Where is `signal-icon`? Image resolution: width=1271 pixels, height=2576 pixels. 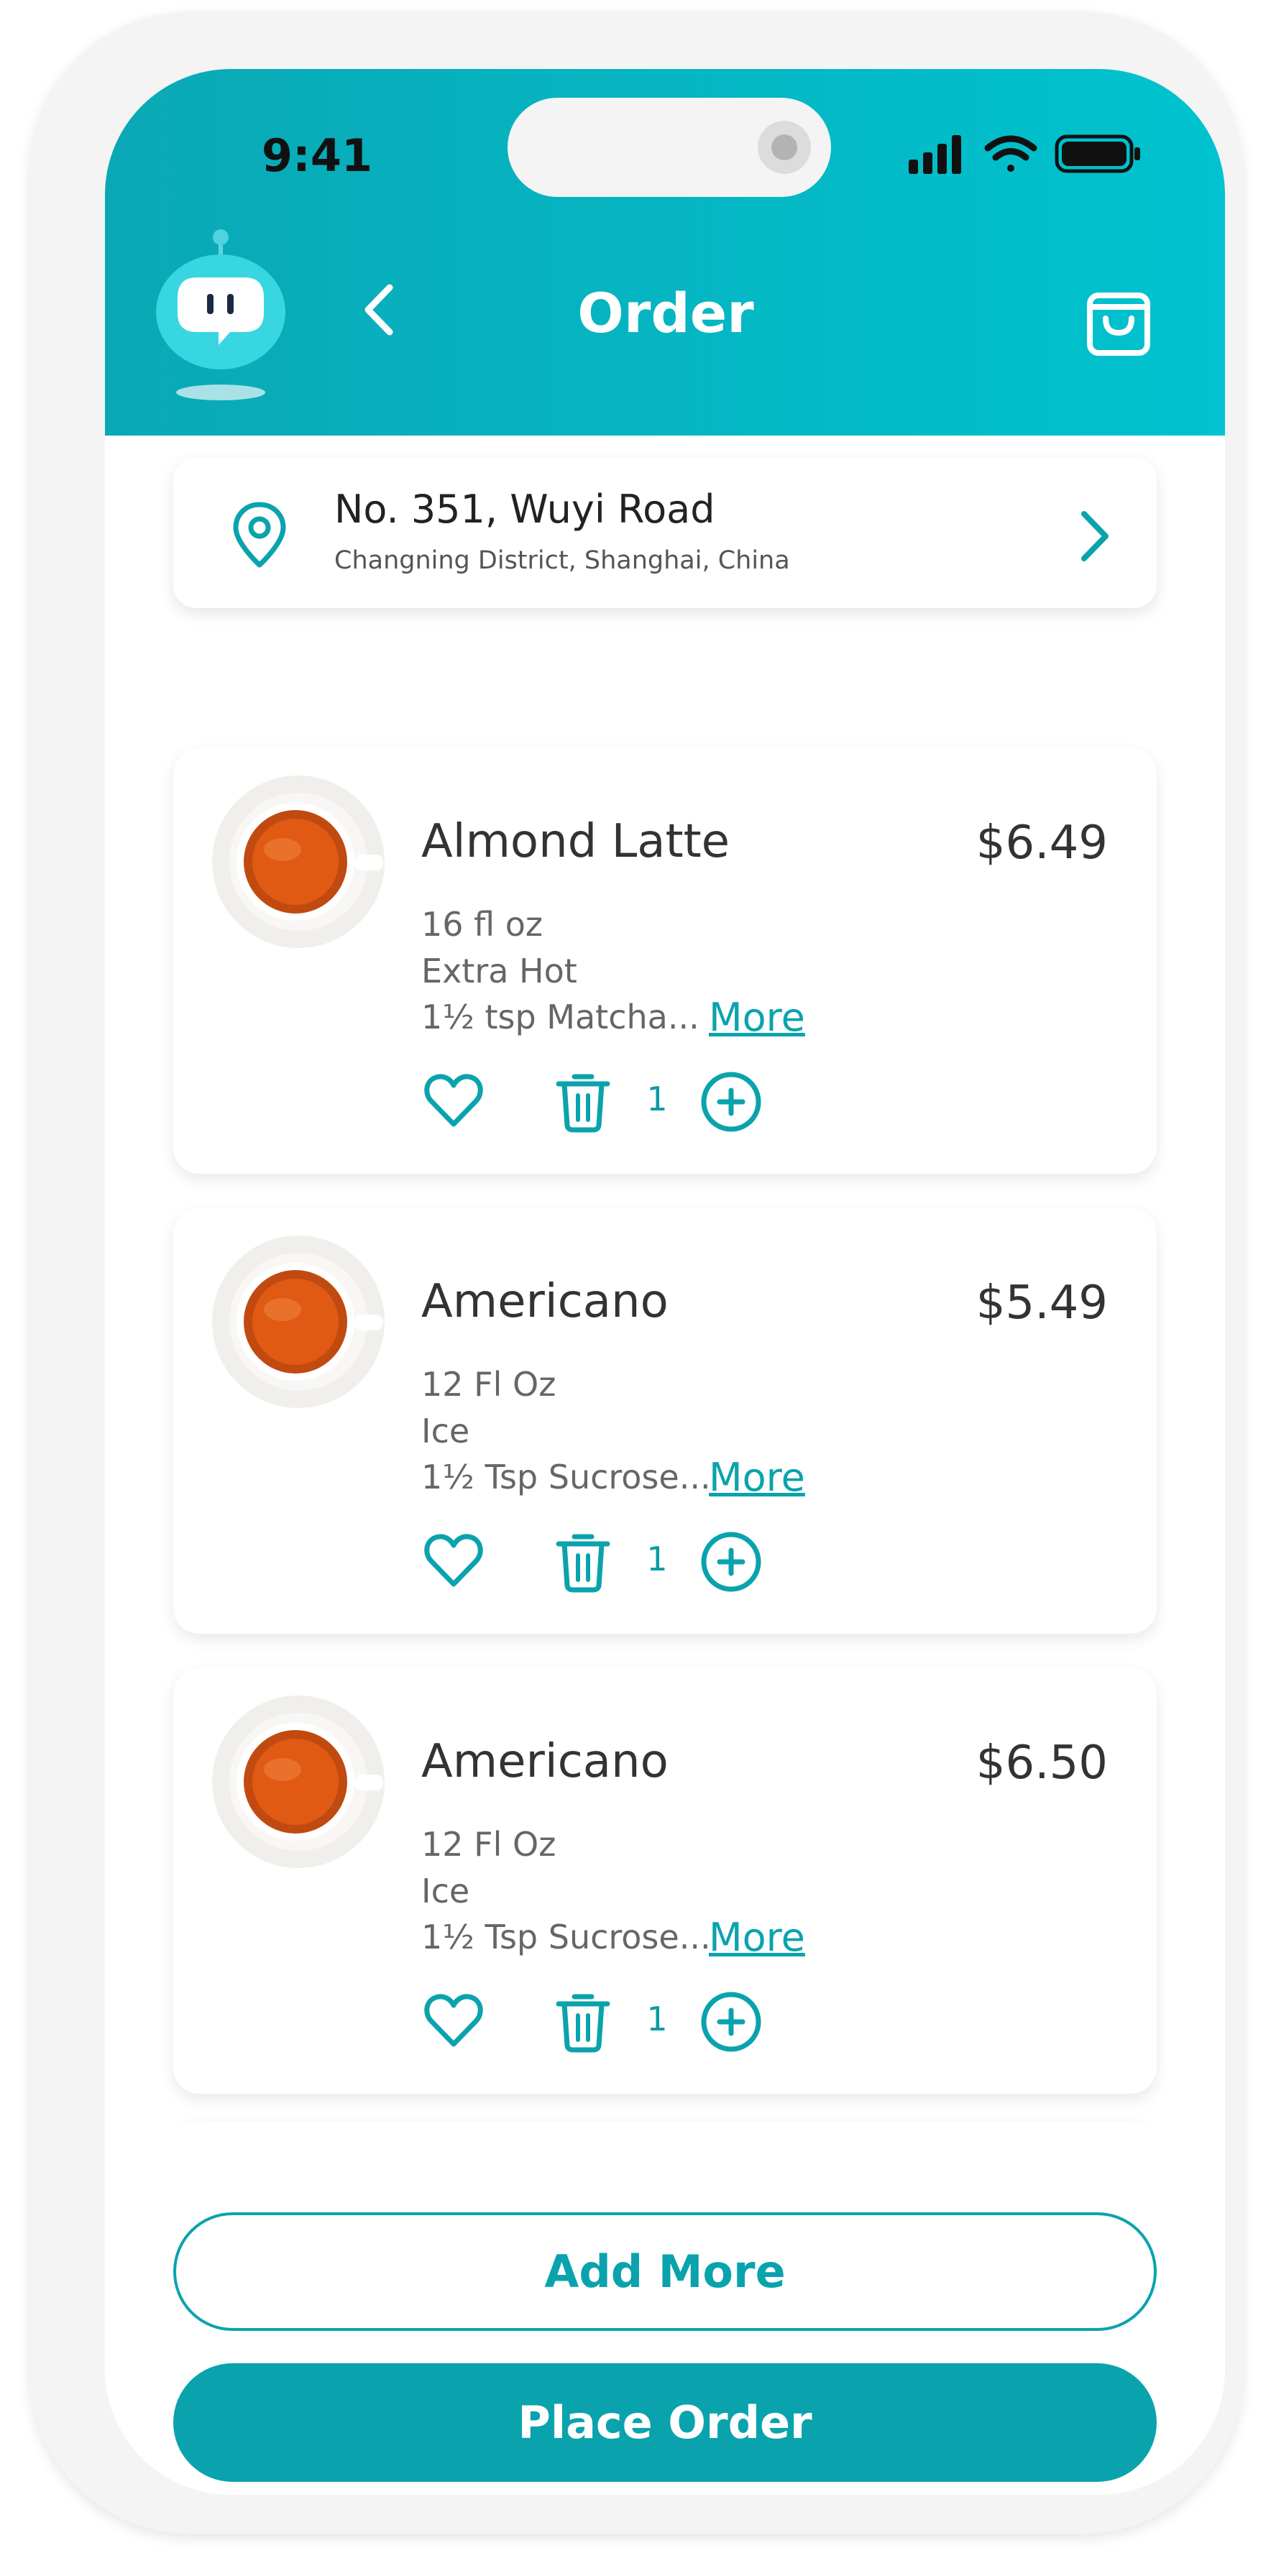
signal-icon is located at coordinates (935, 154).